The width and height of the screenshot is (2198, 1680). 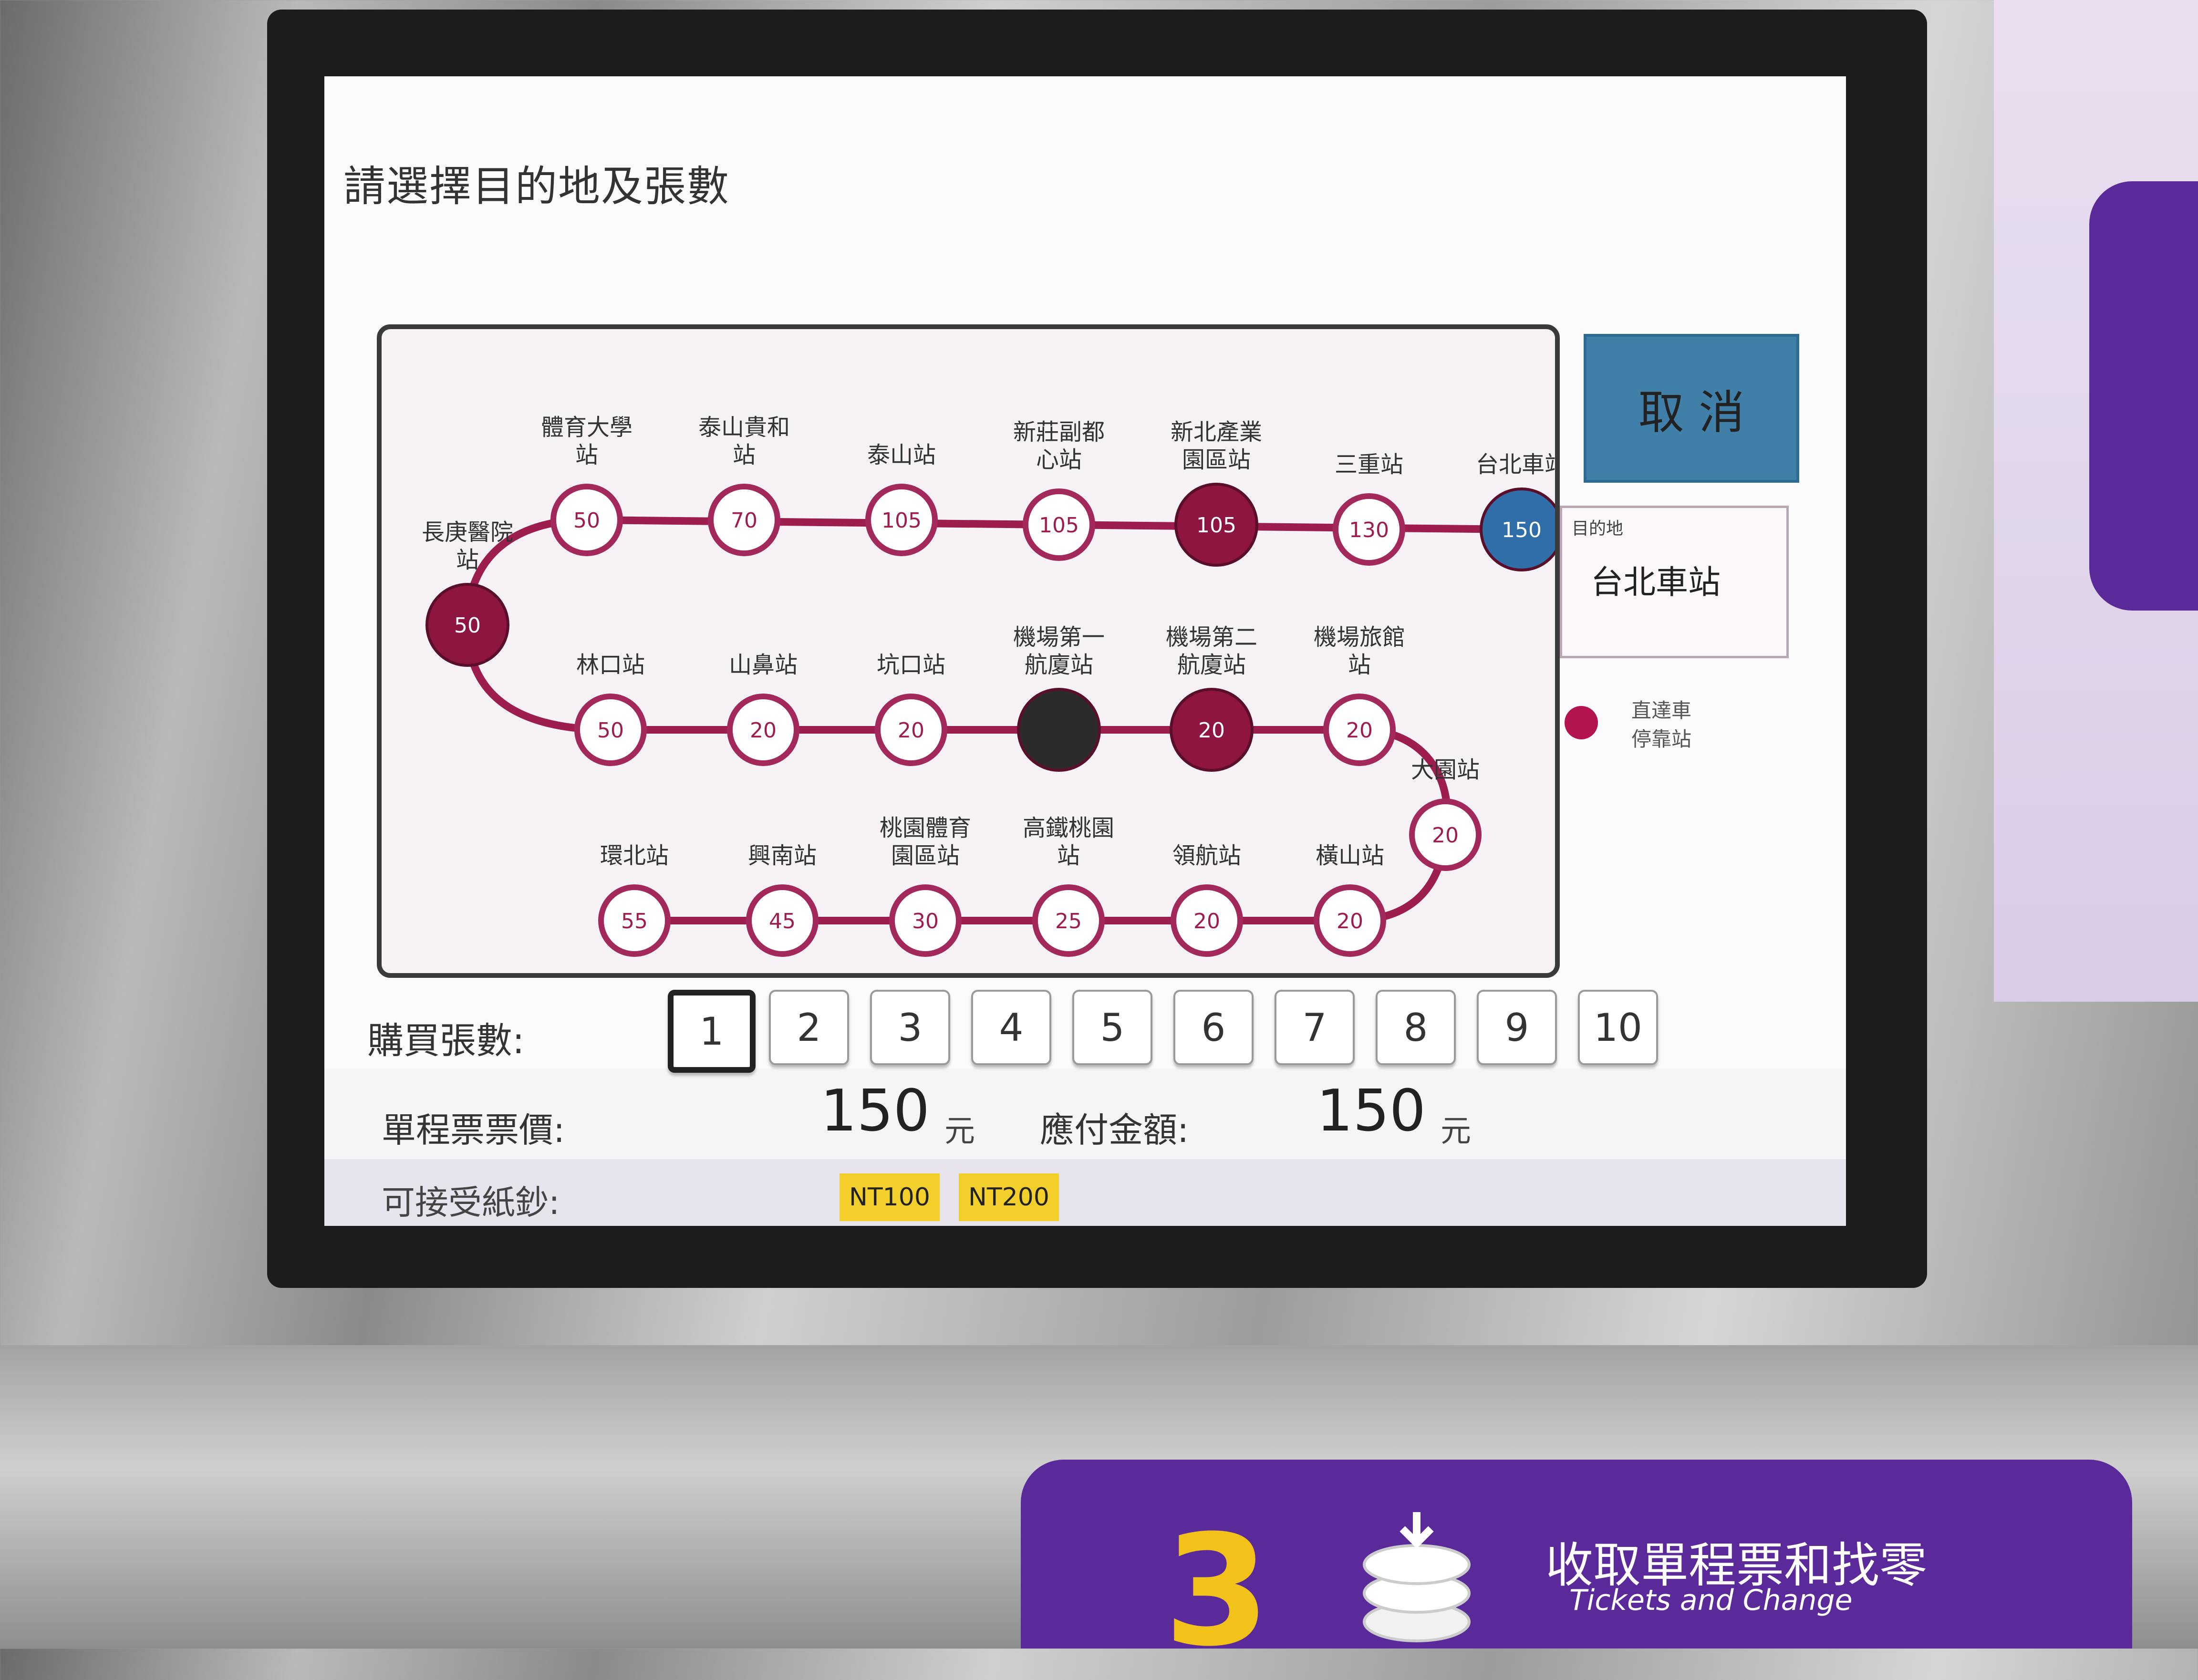 What do you see at coordinates (890, 1197) in the screenshot?
I see `note-badge-nt100: NT100` at bounding box center [890, 1197].